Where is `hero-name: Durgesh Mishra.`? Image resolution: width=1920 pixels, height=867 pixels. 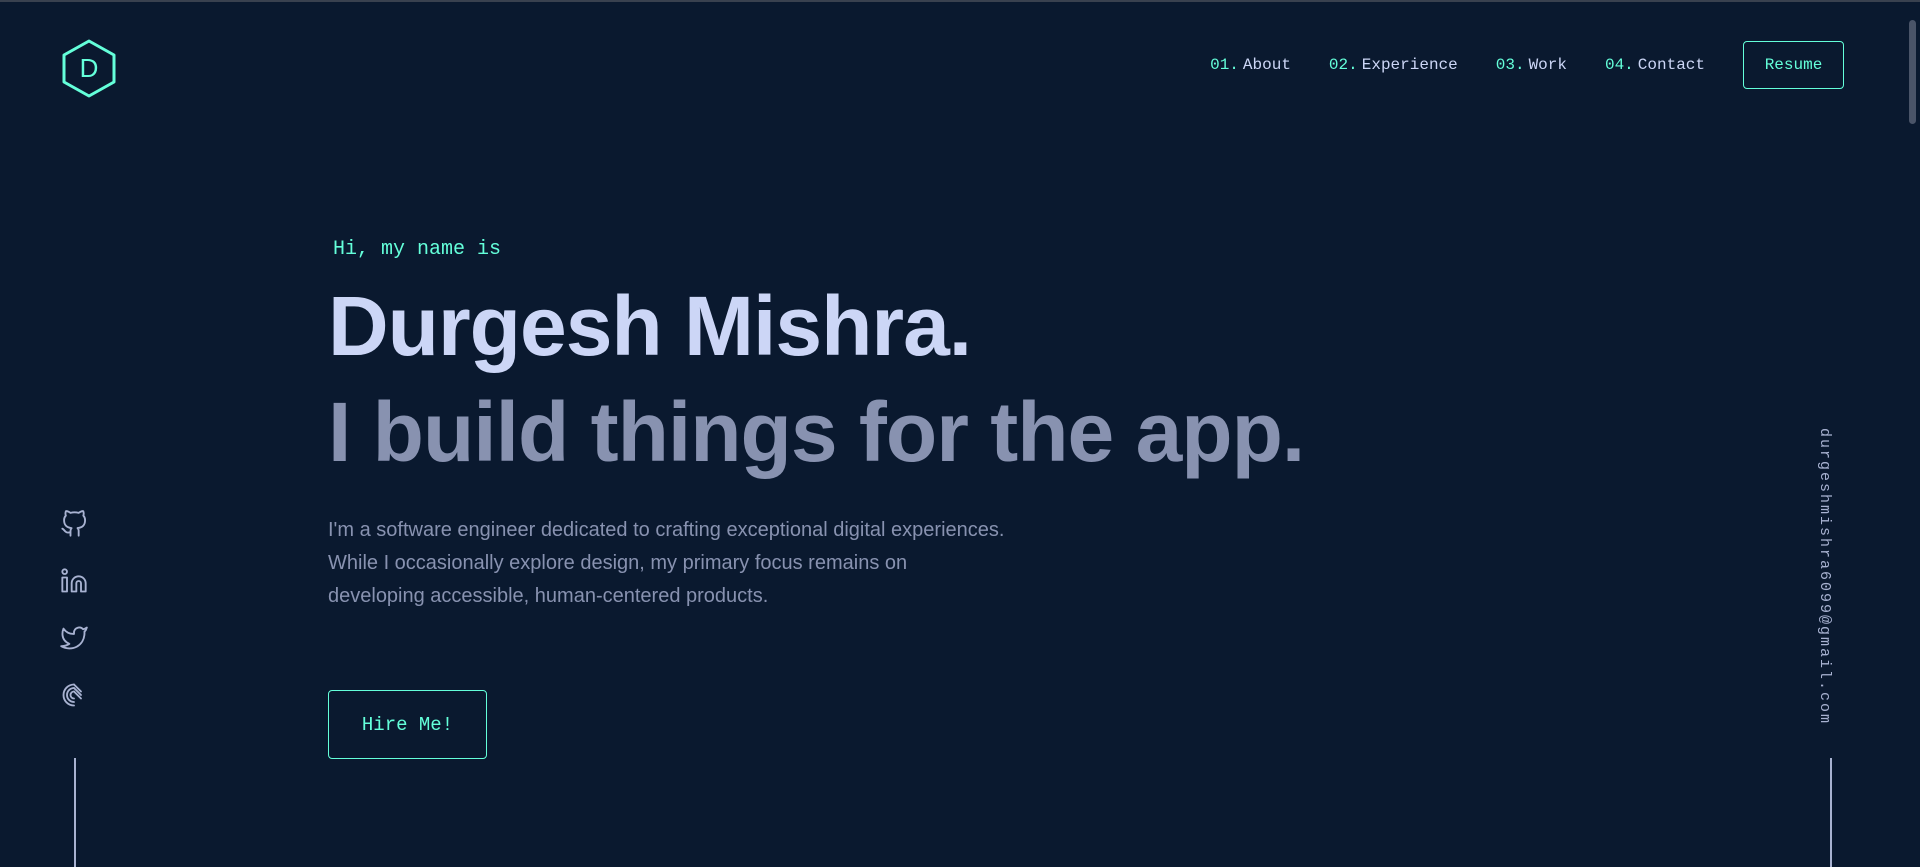
hero-name: Durgesh Mishra. is located at coordinates (650, 326).